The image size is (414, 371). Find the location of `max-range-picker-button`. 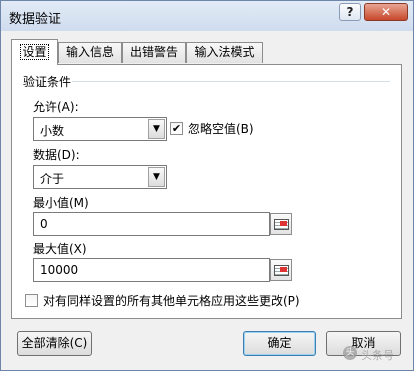

max-range-picker-button is located at coordinates (281, 270).